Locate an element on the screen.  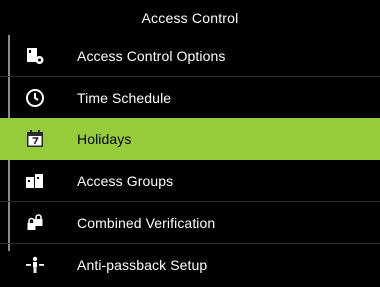
menu-item-anti-passback-setup: Anti-passback Setup is located at coordinates (190, 264).